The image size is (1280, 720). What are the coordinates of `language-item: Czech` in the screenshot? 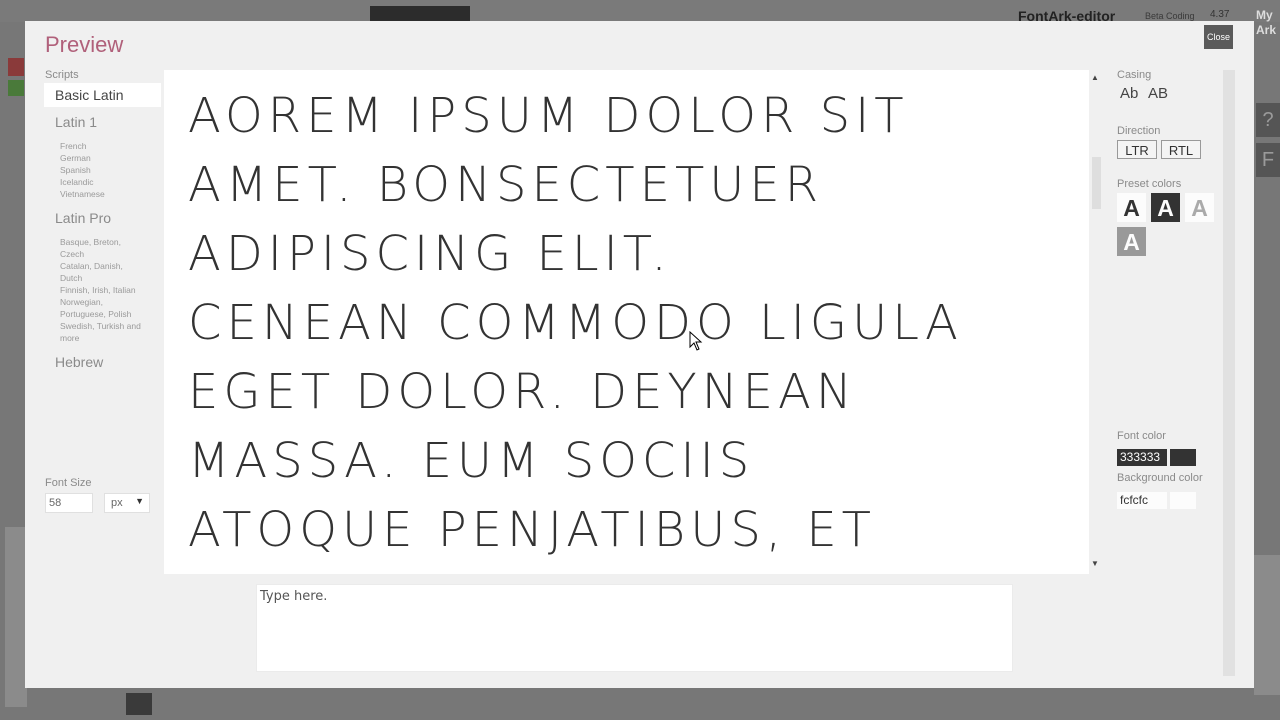 It's located at (72, 254).